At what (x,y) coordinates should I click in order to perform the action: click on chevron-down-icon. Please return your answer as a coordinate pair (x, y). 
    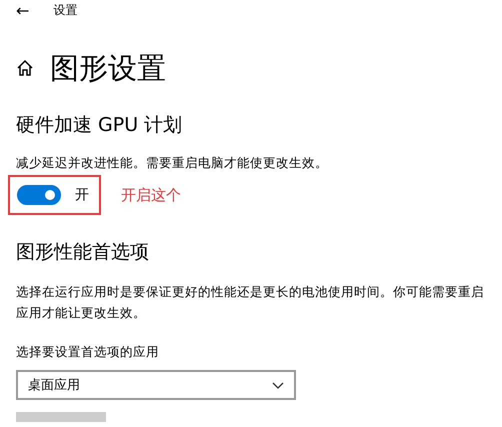
    Looking at the image, I should click on (278, 385).